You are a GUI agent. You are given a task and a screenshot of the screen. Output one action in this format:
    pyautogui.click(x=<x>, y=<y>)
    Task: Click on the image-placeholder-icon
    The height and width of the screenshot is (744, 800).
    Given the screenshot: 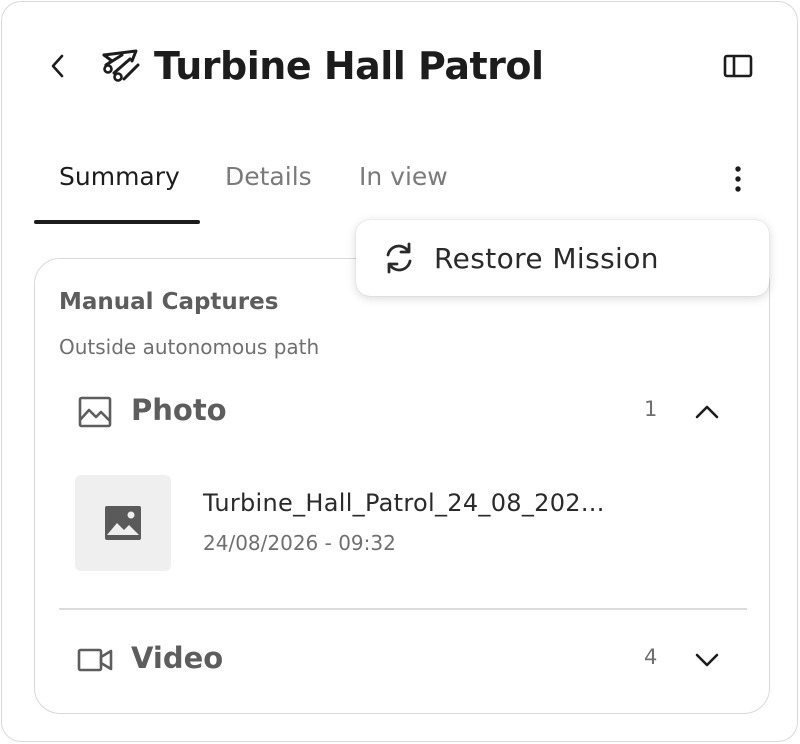 What is the action you would take?
    pyautogui.click(x=123, y=523)
    